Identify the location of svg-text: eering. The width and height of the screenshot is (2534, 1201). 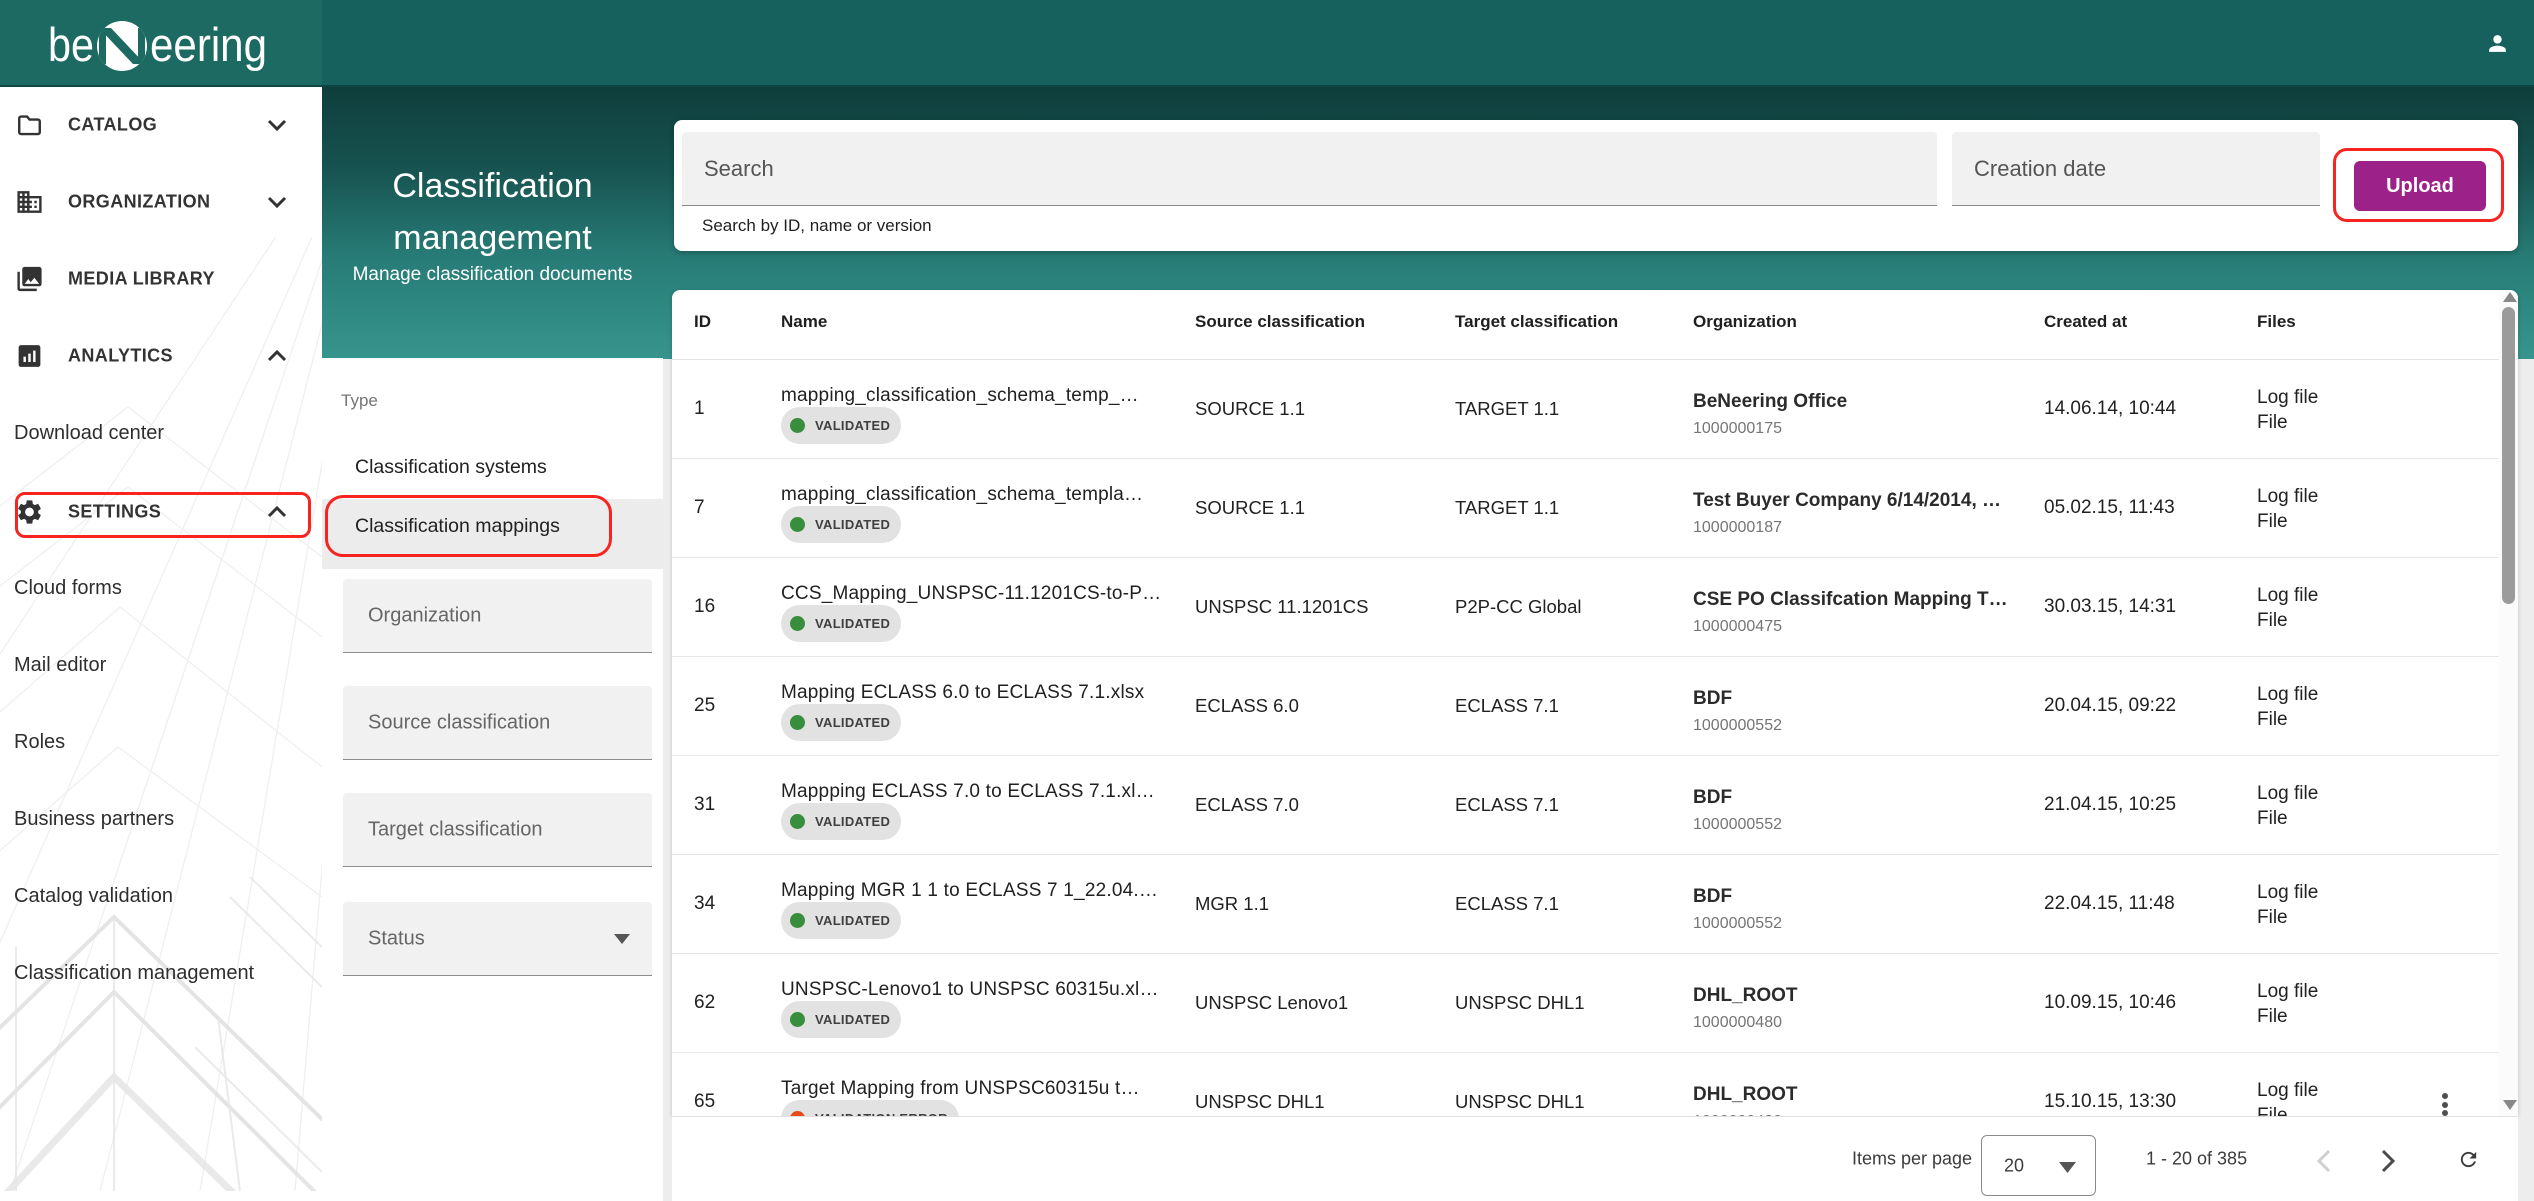
(208, 44).